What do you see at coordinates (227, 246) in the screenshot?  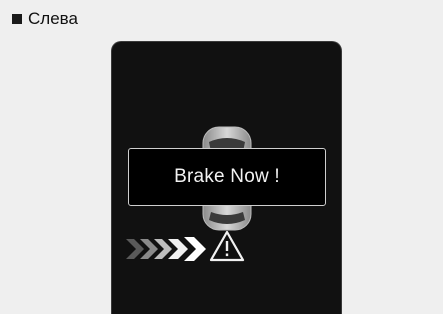 I see `warning-triangle-icon` at bounding box center [227, 246].